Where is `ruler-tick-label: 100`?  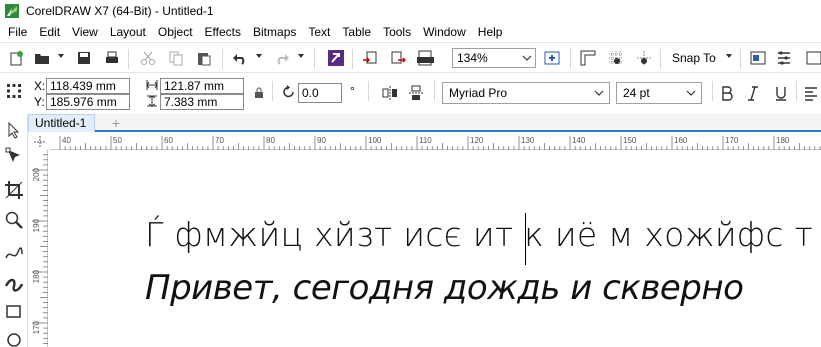 ruler-tick-label: 100 is located at coordinates (375, 140).